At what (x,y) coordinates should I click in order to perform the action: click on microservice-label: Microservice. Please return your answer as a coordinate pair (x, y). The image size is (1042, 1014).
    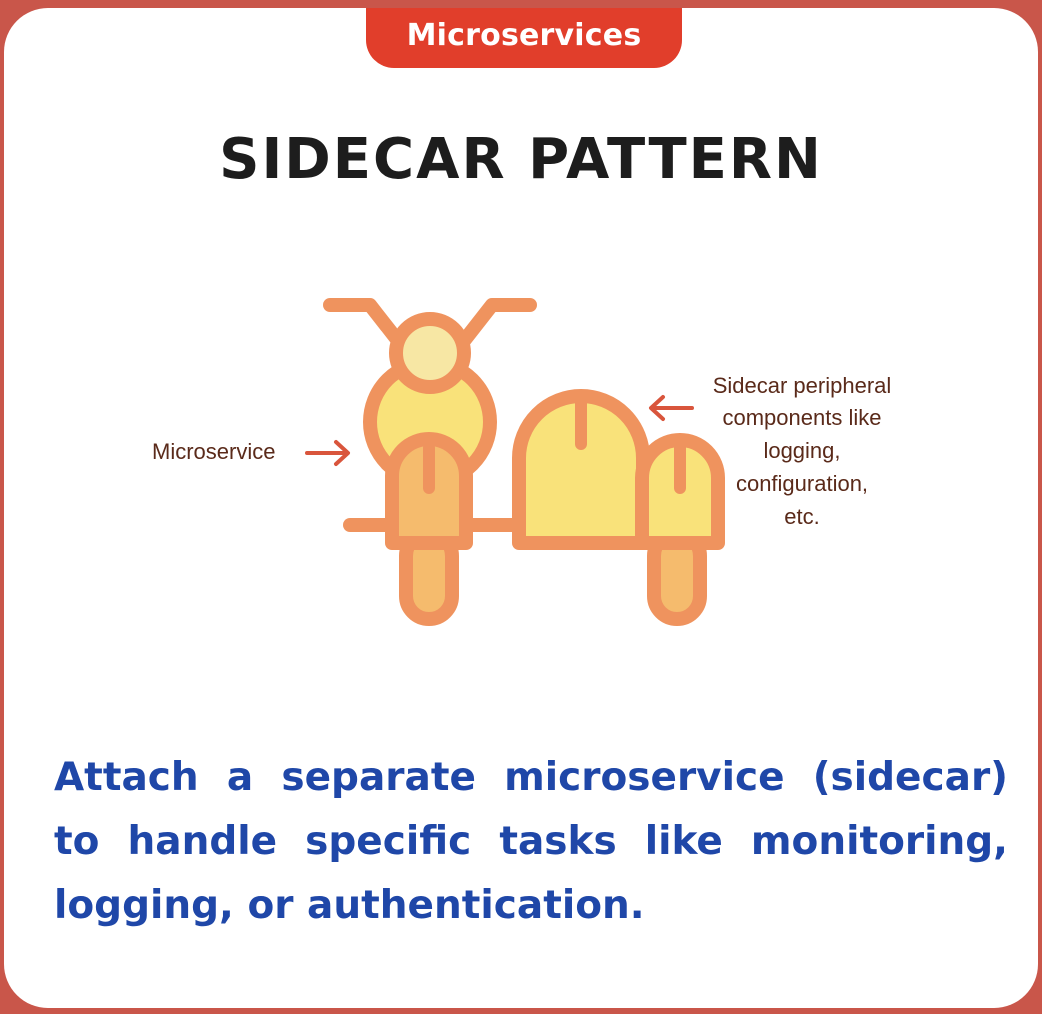
    Looking at the image, I should click on (213, 451).